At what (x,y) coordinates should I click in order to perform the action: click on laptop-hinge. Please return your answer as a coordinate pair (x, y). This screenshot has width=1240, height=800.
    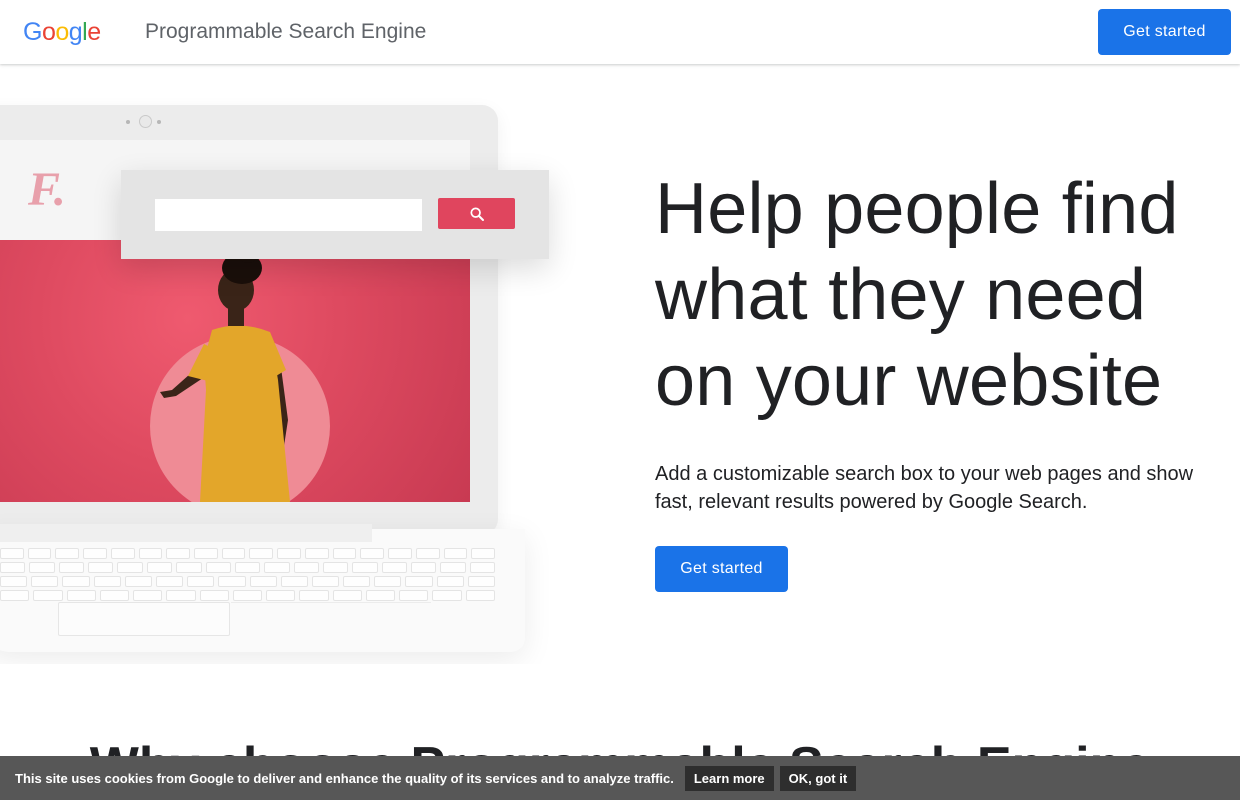
    Looking at the image, I should click on (186, 533).